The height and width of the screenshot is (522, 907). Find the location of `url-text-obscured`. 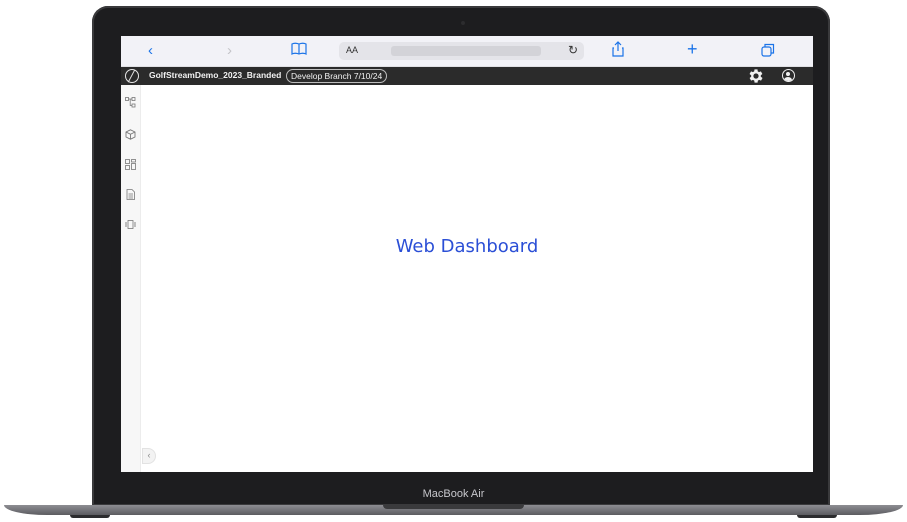

url-text-obscured is located at coordinates (466, 51).